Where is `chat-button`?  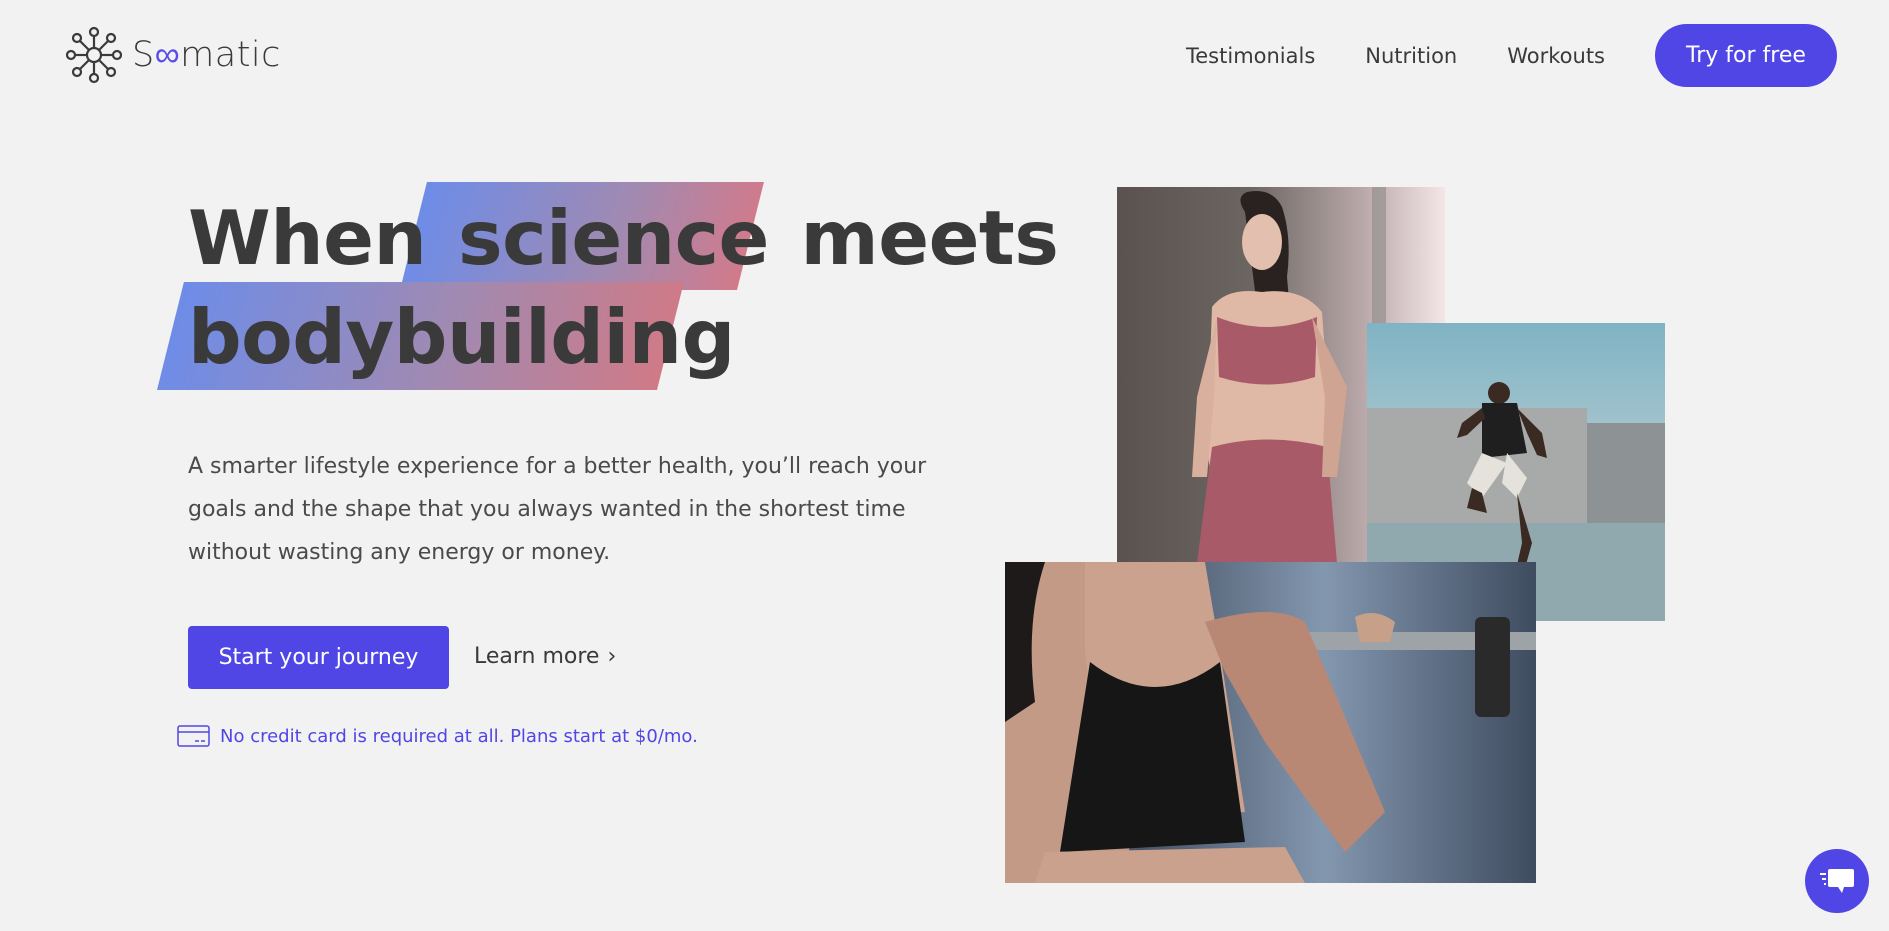 chat-button is located at coordinates (1837, 881).